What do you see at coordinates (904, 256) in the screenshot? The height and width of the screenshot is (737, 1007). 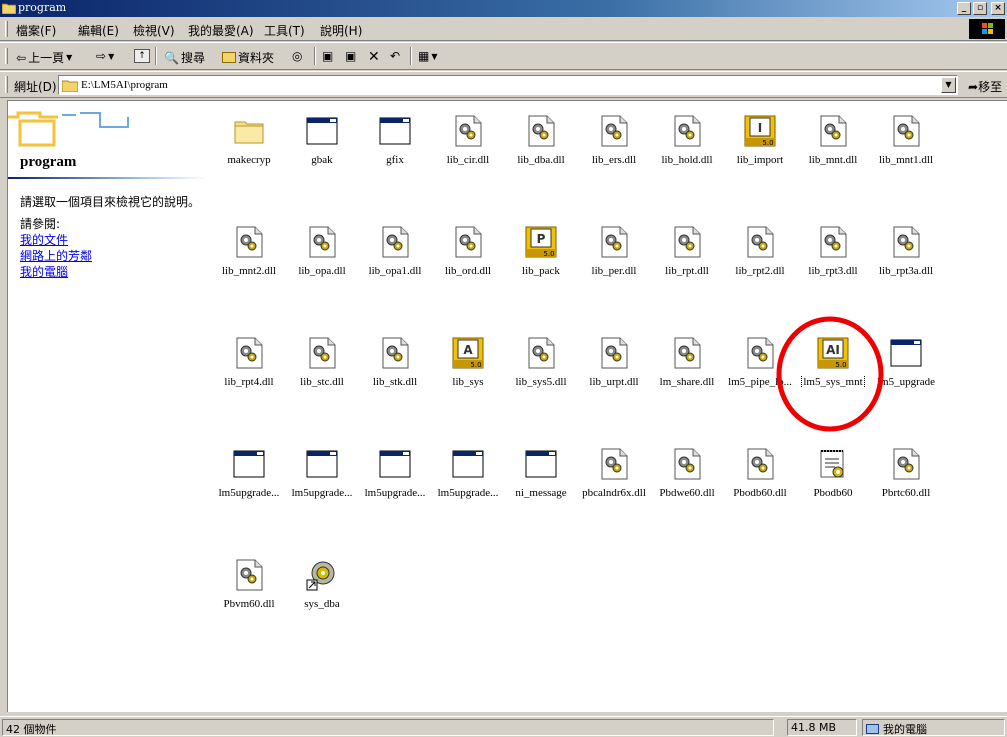 I see `file-item: lib_rpt3a.dll` at bounding box center [904, 256].